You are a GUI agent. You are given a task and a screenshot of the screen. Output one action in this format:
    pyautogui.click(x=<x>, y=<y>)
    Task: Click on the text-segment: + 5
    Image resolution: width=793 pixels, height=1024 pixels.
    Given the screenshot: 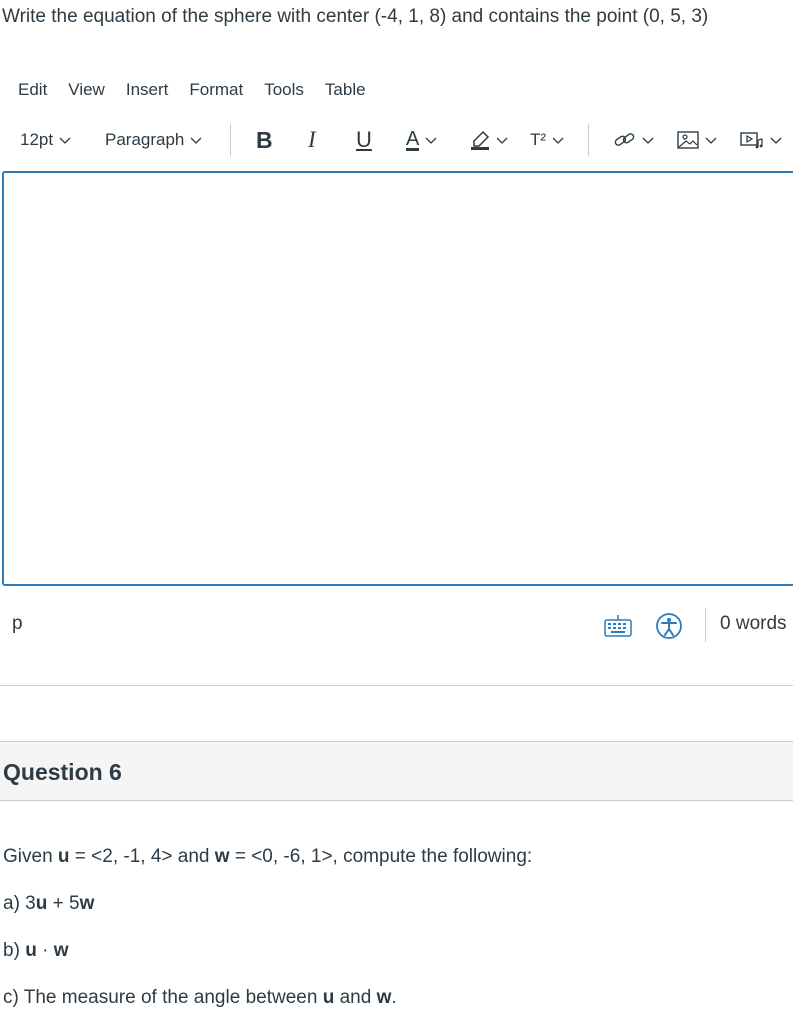 What is the action you would take?
    pyautogui.click(x=63, y=903)
    